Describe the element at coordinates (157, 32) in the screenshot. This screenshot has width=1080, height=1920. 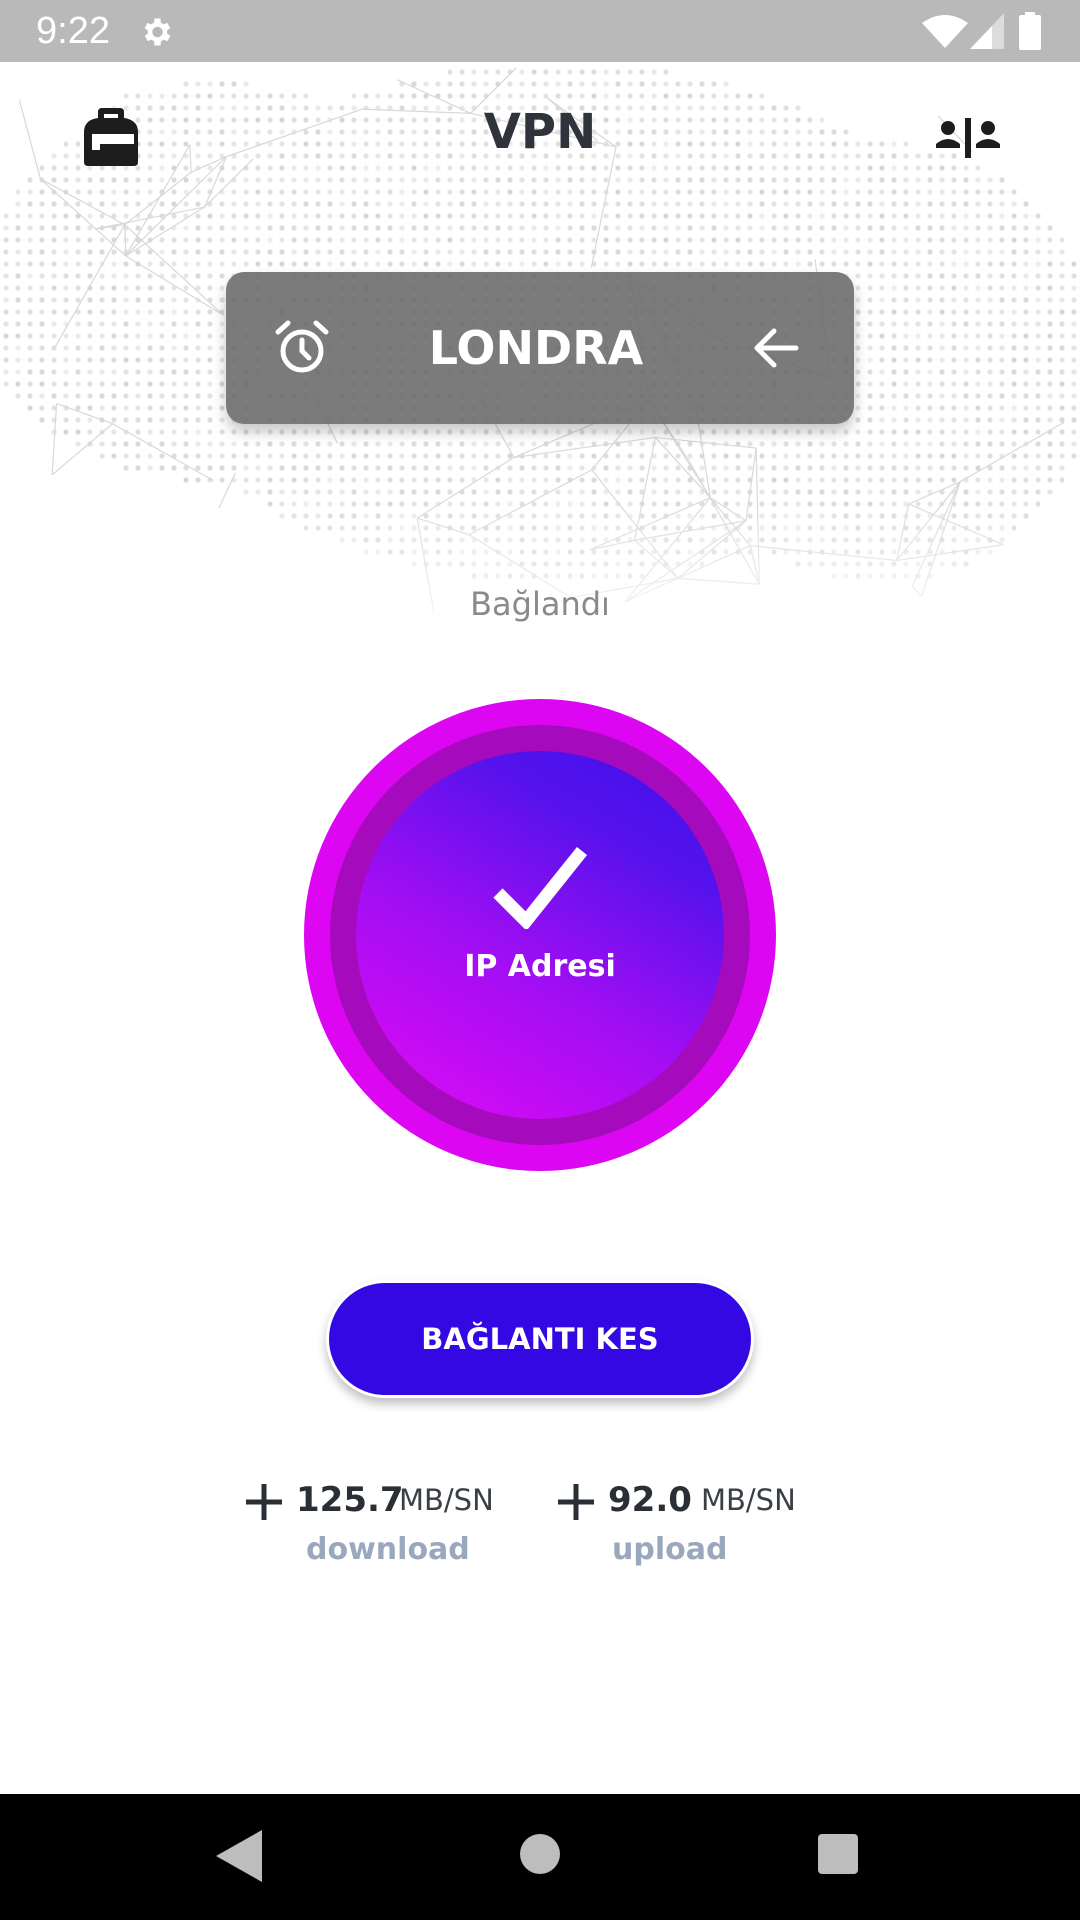
I see `gear-icon` at that location.